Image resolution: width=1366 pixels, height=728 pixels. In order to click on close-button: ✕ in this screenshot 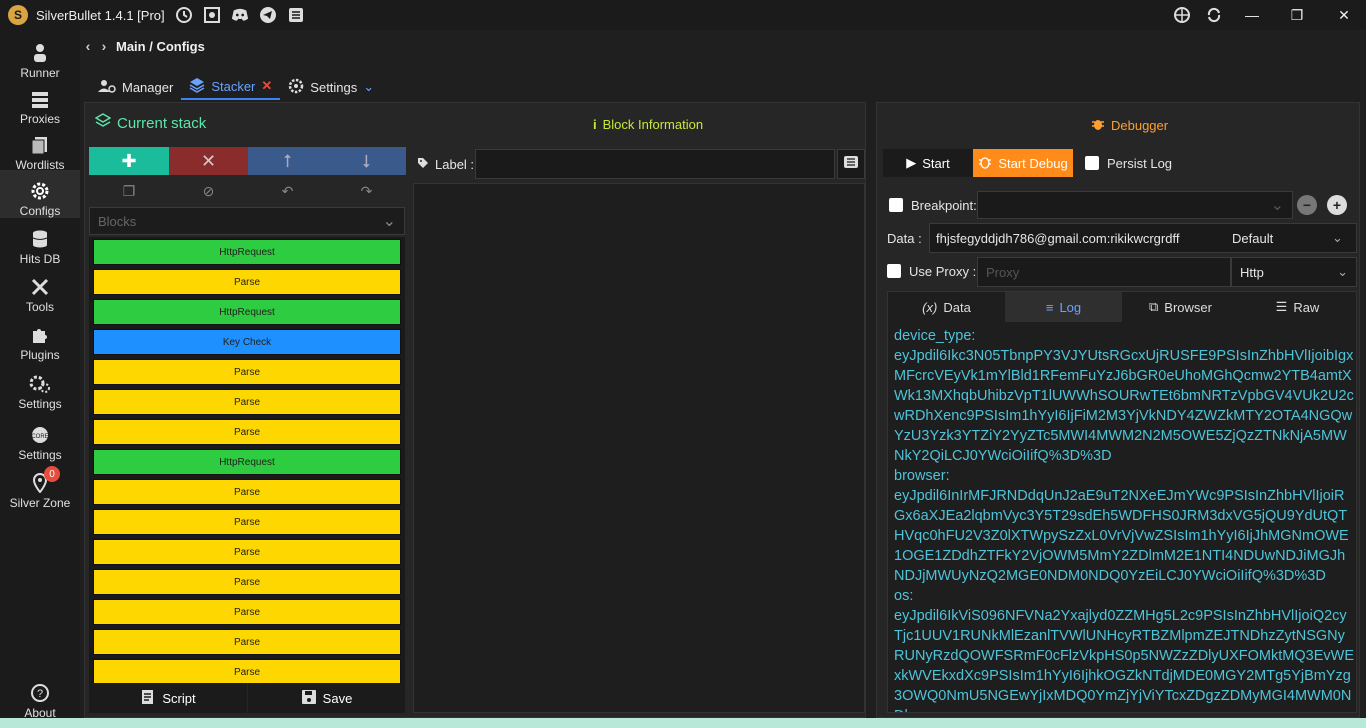, I will do `click(1344, 15)`.